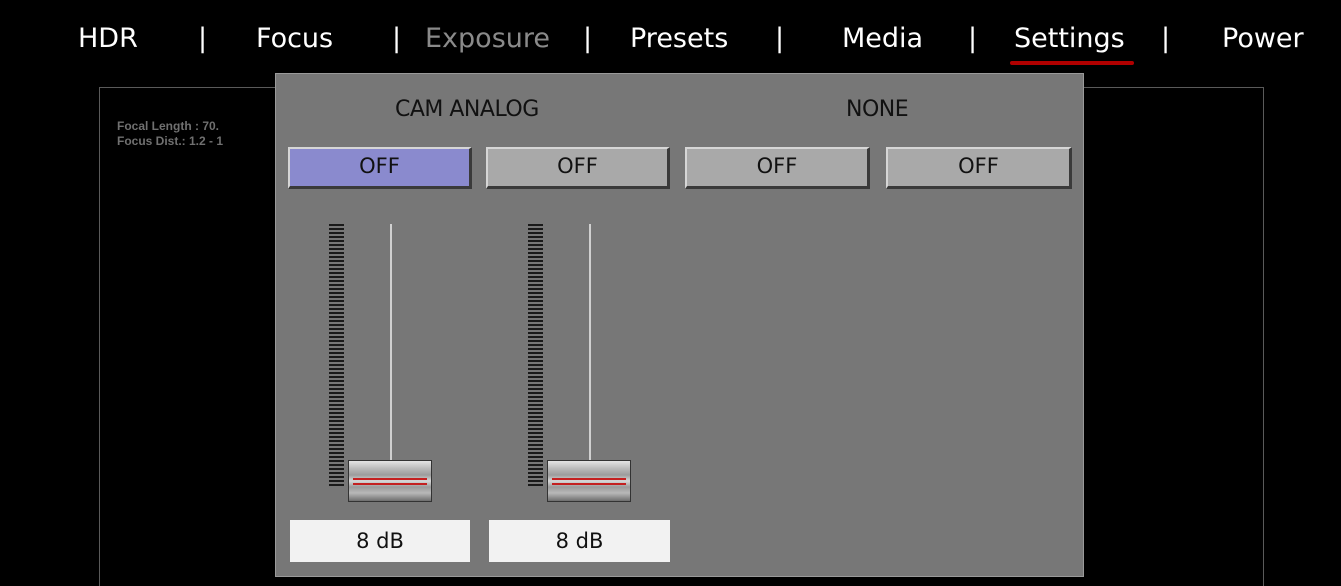  Describe the element at coordinates (1069, 39) in the screenshot. I see `nav-settings: Settings` at that location.